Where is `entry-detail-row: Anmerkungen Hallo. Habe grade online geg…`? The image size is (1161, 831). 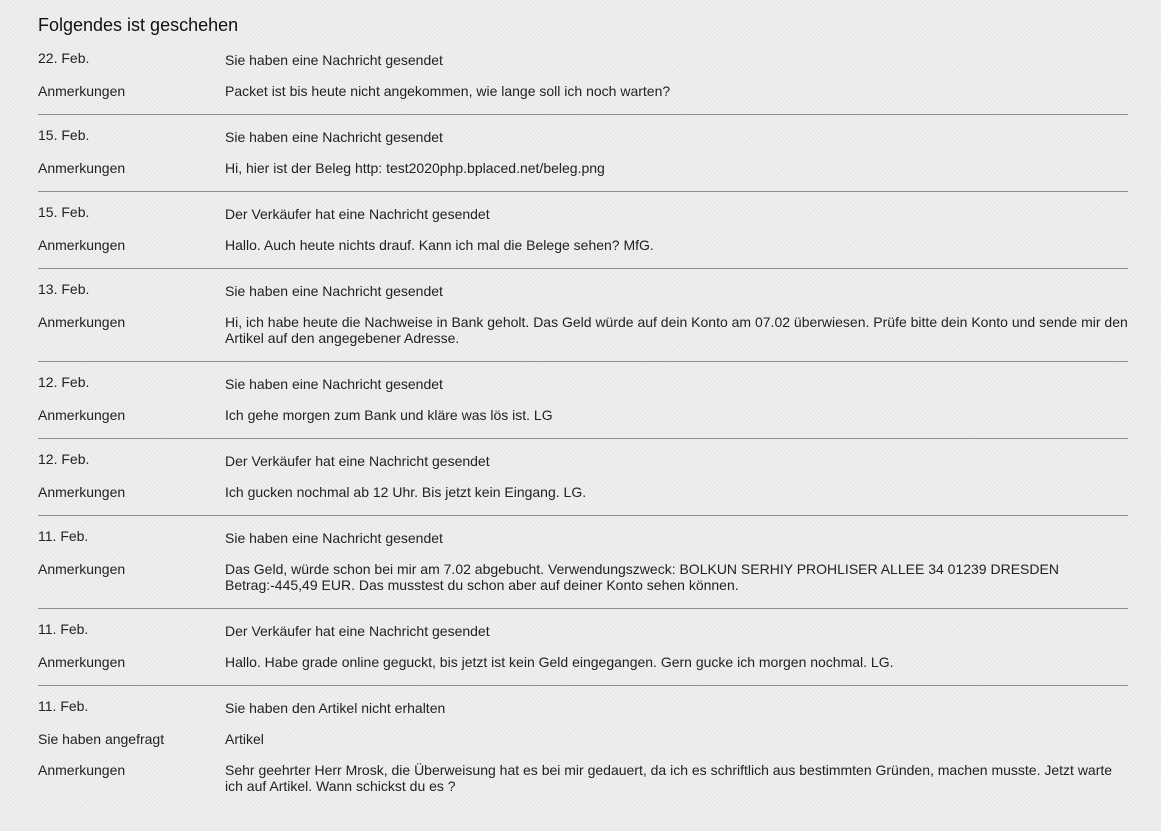
entry-detail-row: Anmerkungen Hallo. Habe grade online geg… is located at coordinates (583, 662).